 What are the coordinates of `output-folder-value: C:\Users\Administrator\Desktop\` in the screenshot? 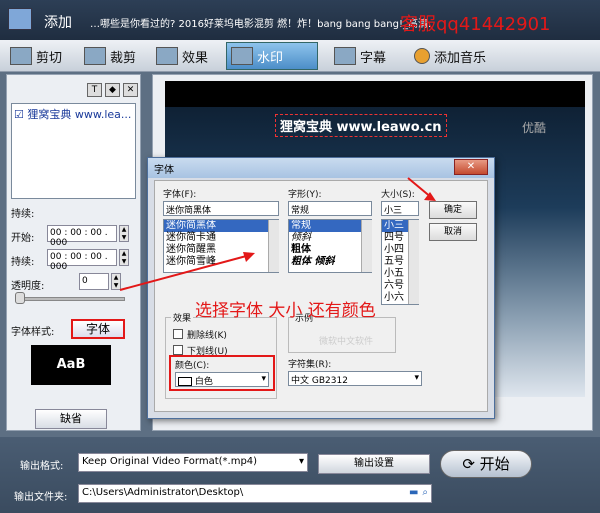 It's located at (163, 492).